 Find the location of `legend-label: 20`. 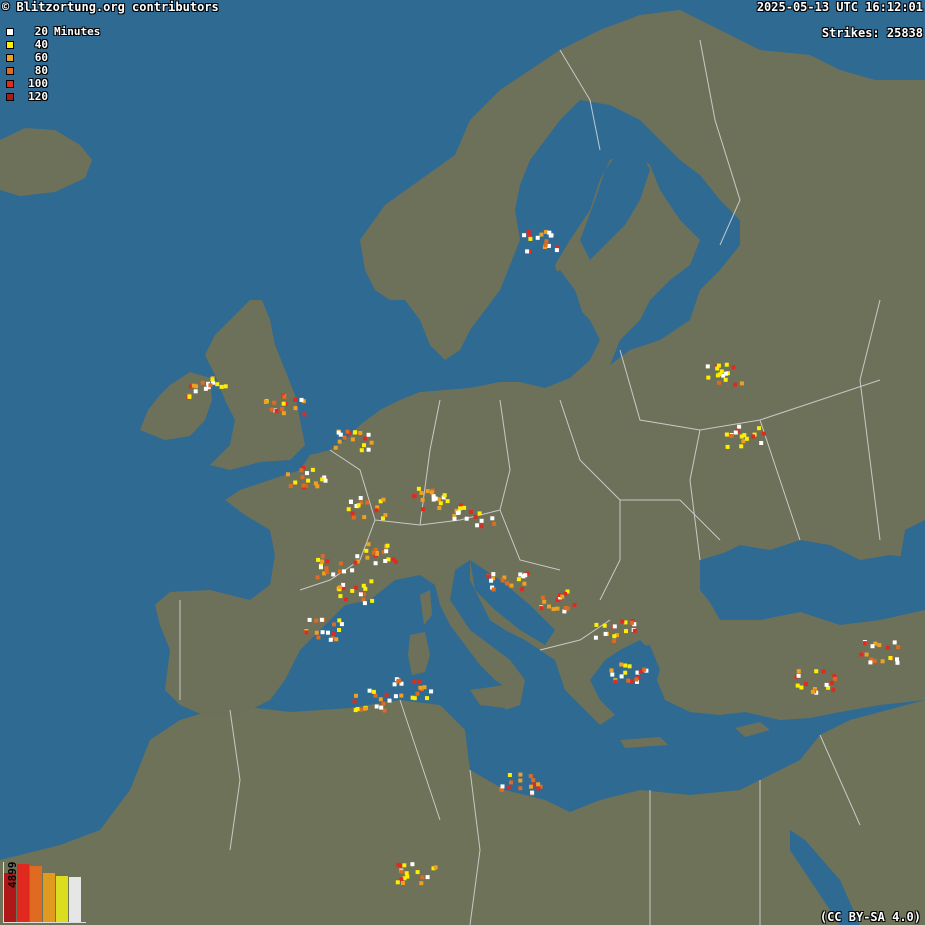

legend-label: 20 is located at coordinates (41, 31).